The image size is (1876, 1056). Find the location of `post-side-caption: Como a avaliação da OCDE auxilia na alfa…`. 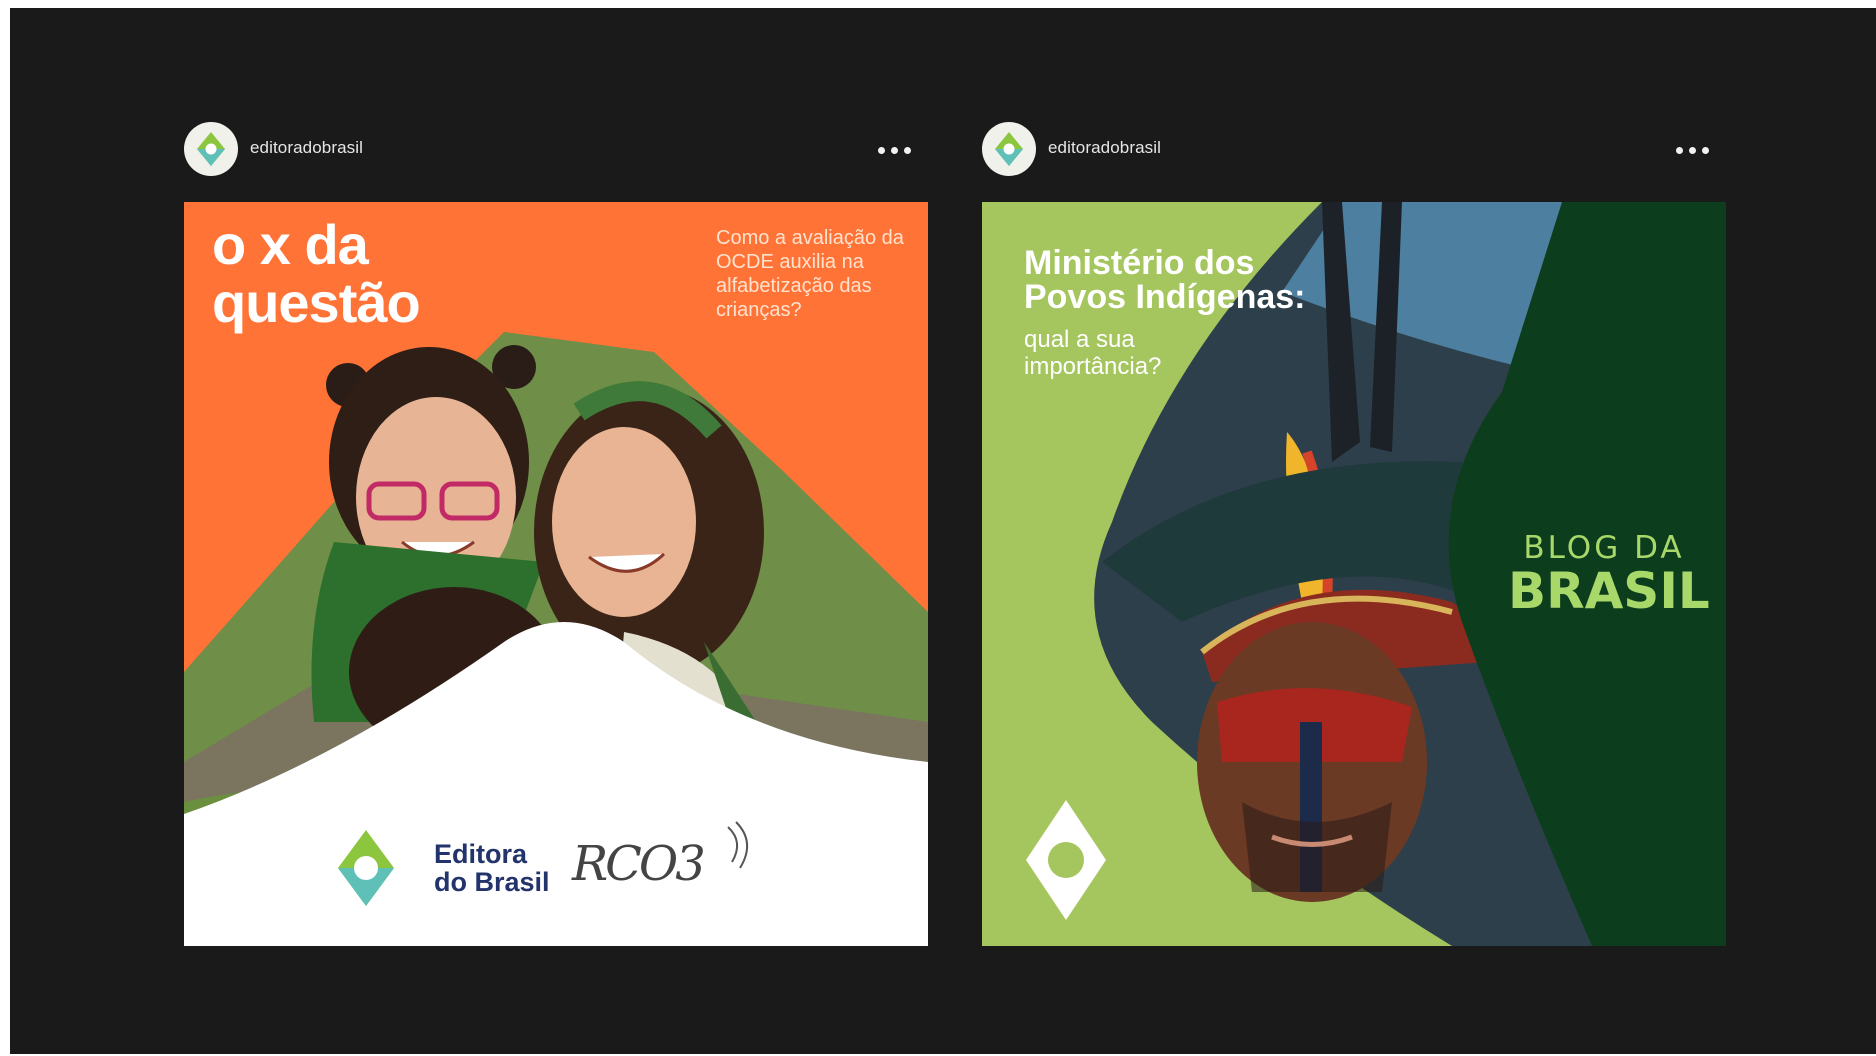

post-side-caption: Como a avaliação da OCDE auxilia na alfa… is located at coordinates (810, 274).